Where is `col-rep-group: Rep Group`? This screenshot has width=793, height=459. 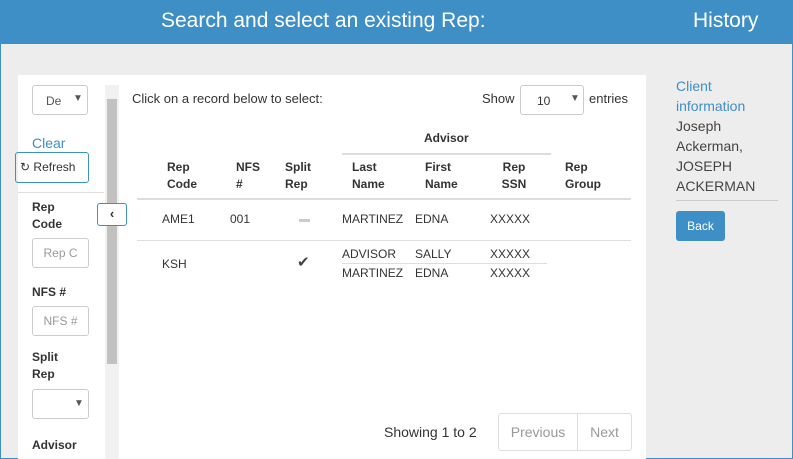 col-rep-group: Rep Group is located at coordinates (585, 176).